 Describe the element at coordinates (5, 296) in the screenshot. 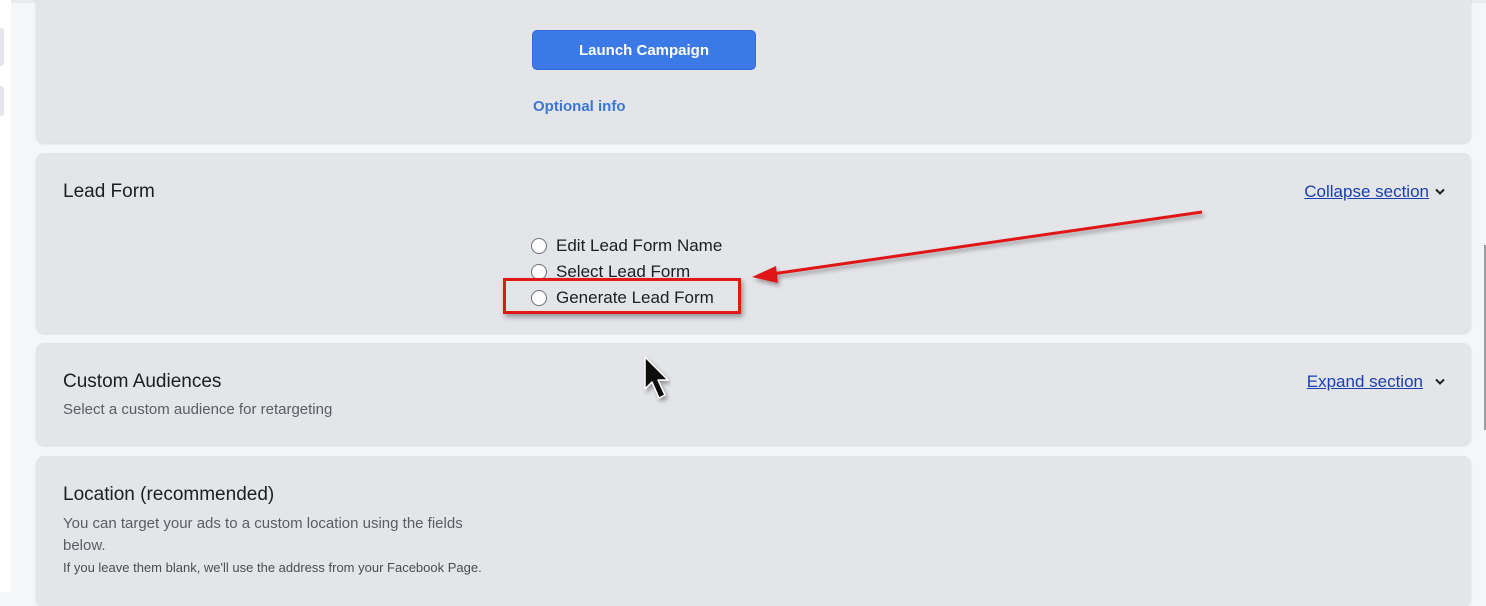

I see `left-rail` at that location.